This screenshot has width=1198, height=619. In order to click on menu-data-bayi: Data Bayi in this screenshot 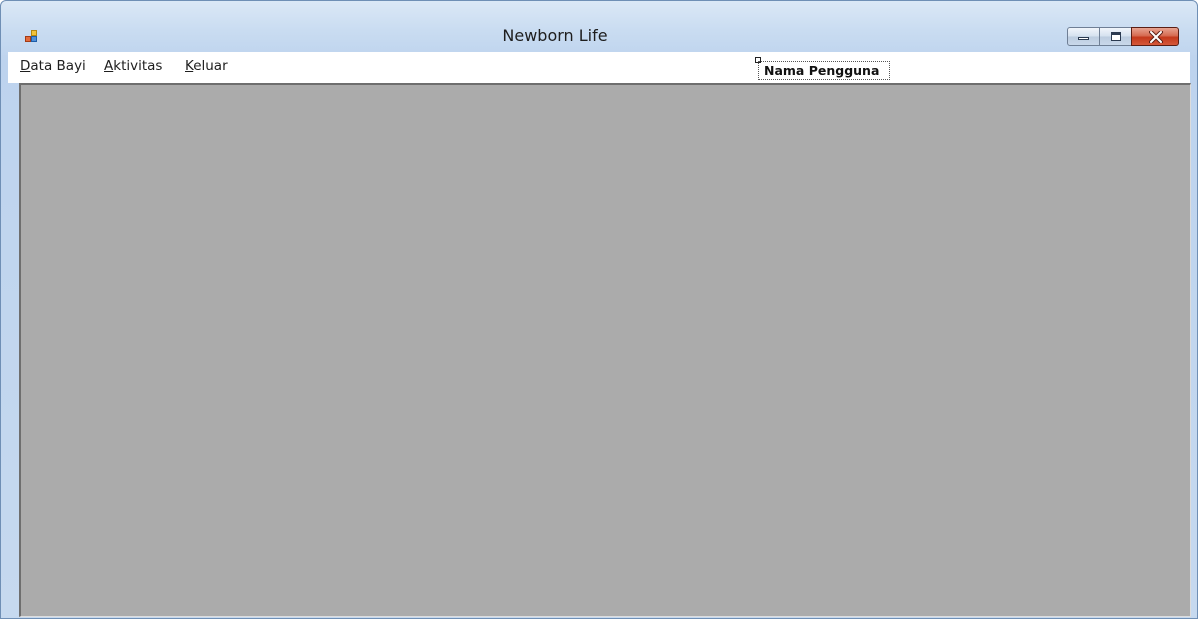, I will do `click(53, 66)`.